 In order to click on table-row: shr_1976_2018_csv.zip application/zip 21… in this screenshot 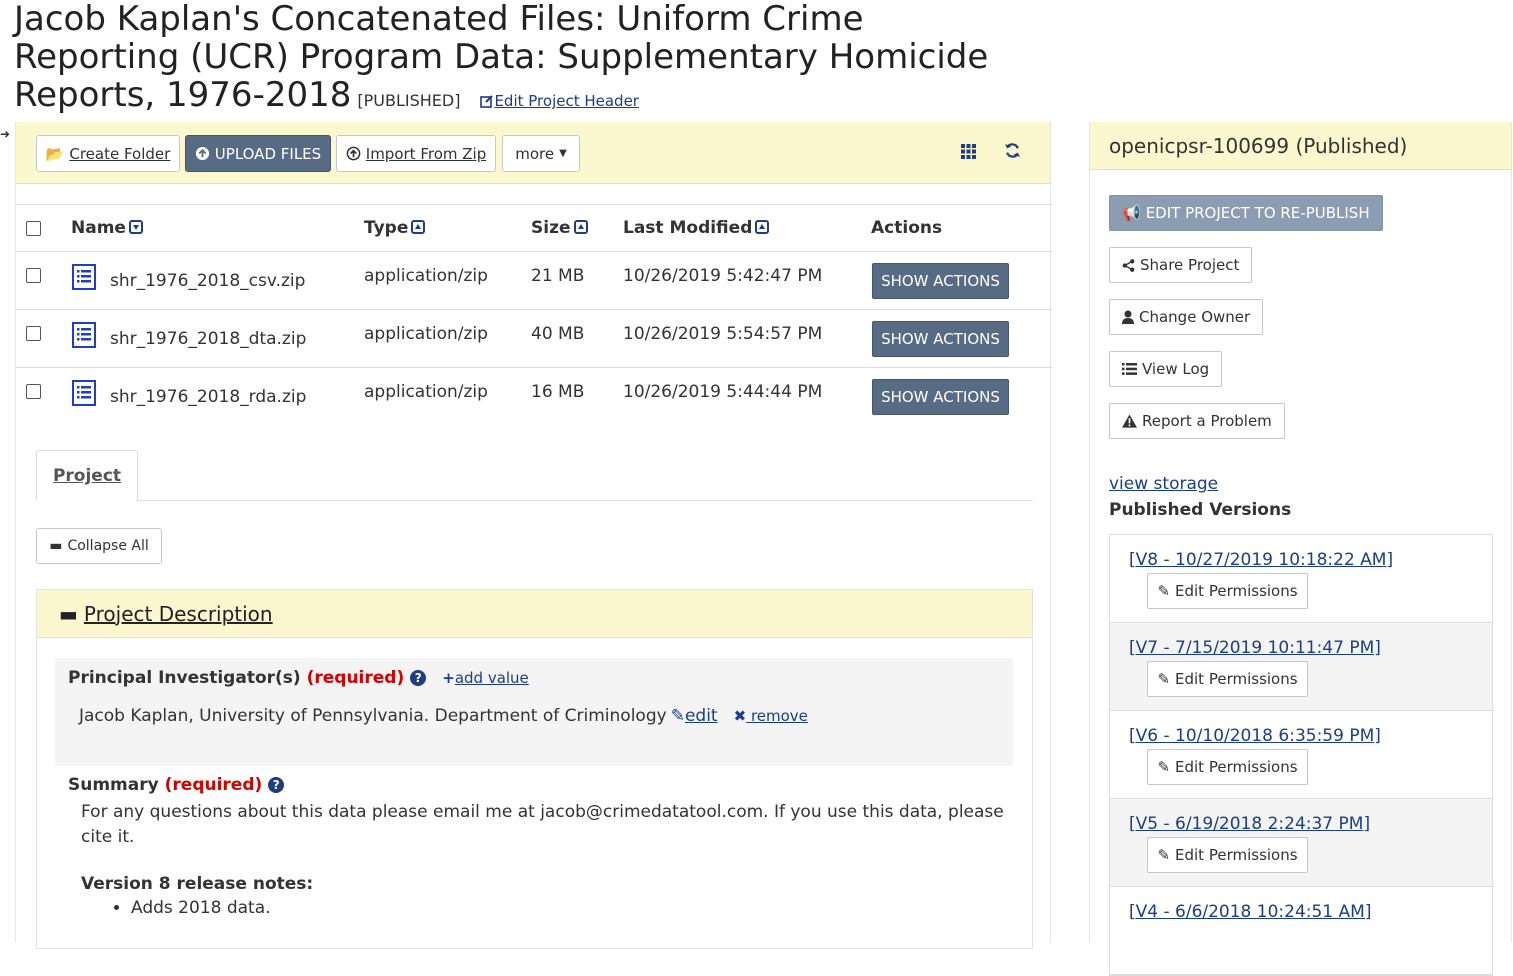, I will do `click(534, 281)`.